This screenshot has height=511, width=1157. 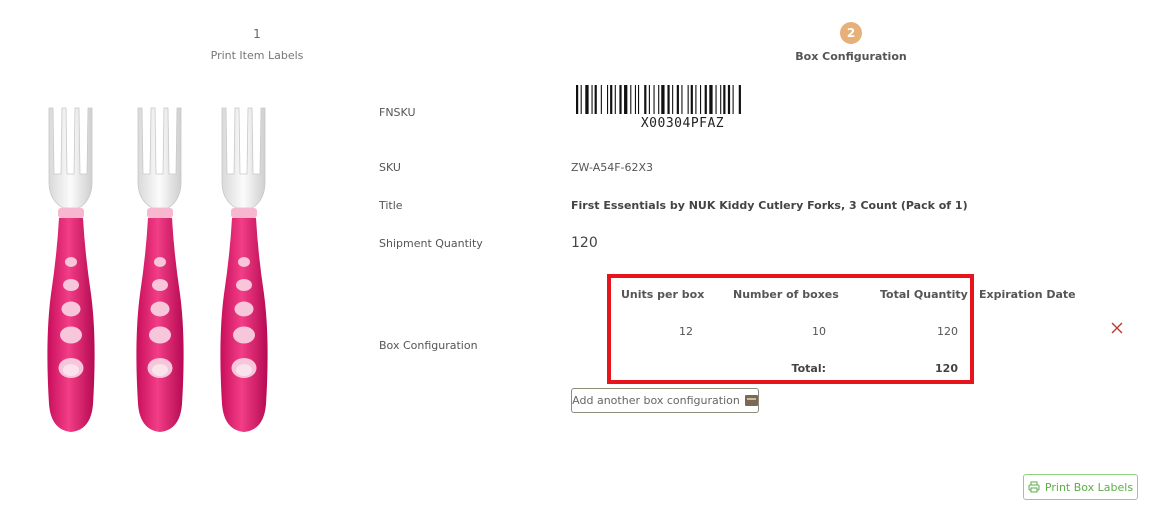 I want to click on shipment-qty-value: 120, so click(x=584, y=243).